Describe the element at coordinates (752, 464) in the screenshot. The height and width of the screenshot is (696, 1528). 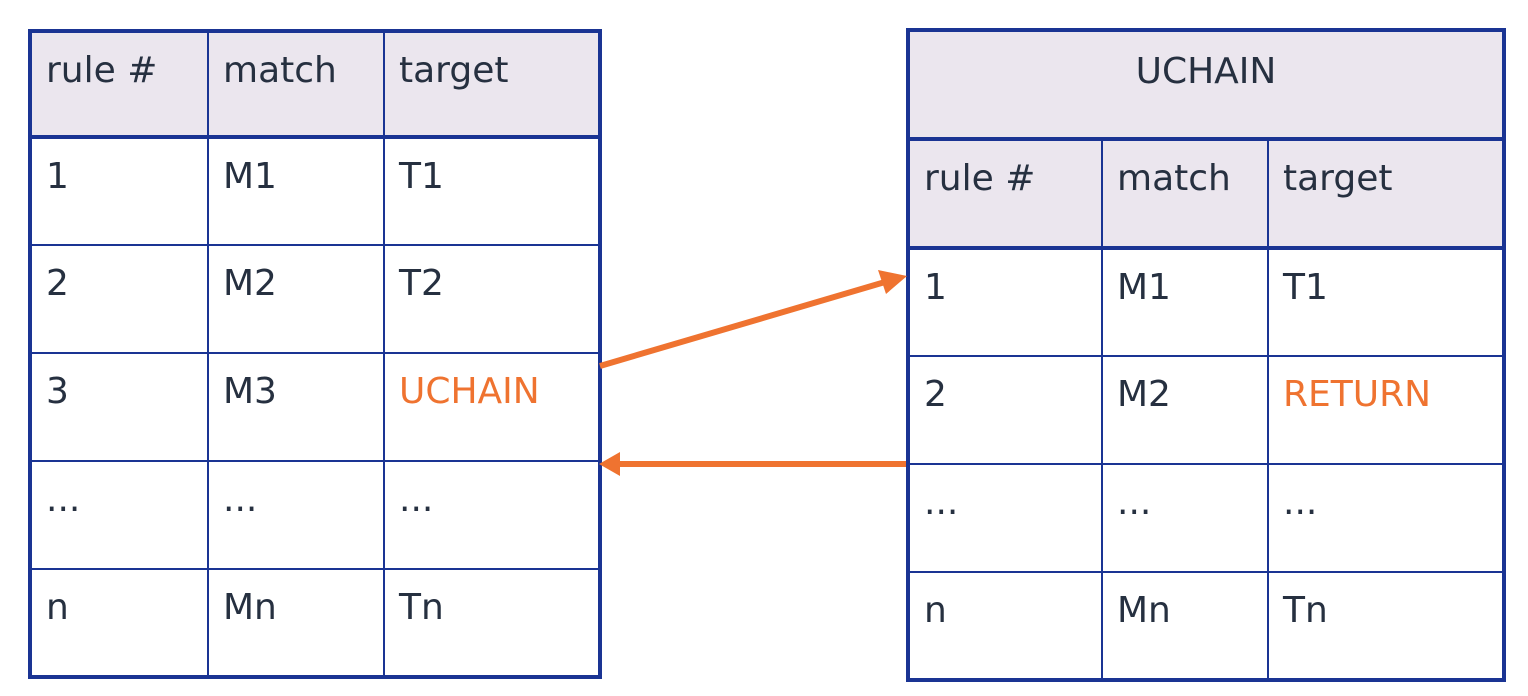
I see `return-arrow` at that location.